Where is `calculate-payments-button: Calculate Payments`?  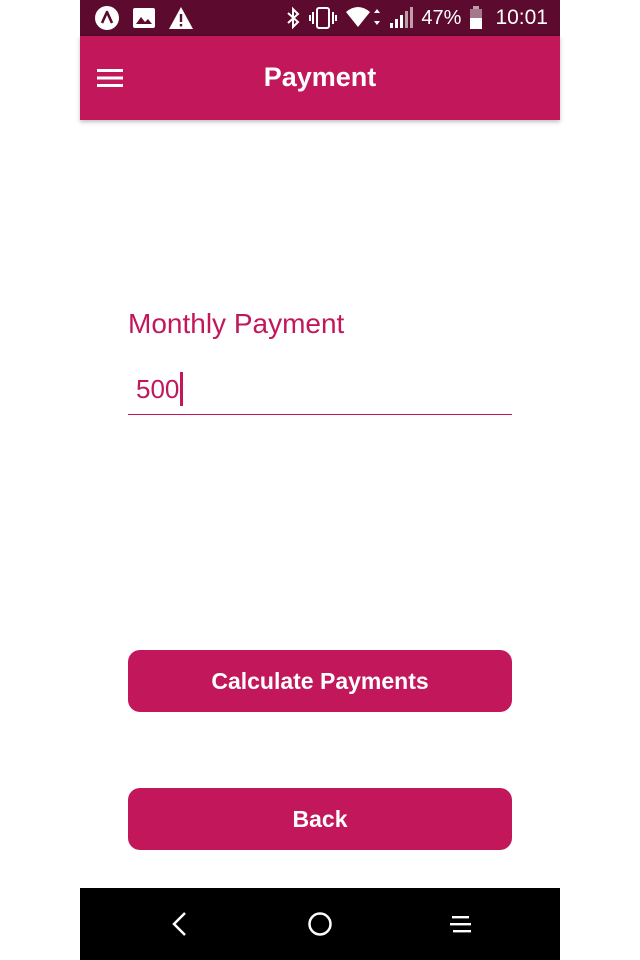
calculate-payments-button: Calculate Payments is located at coordinates (320, 681).